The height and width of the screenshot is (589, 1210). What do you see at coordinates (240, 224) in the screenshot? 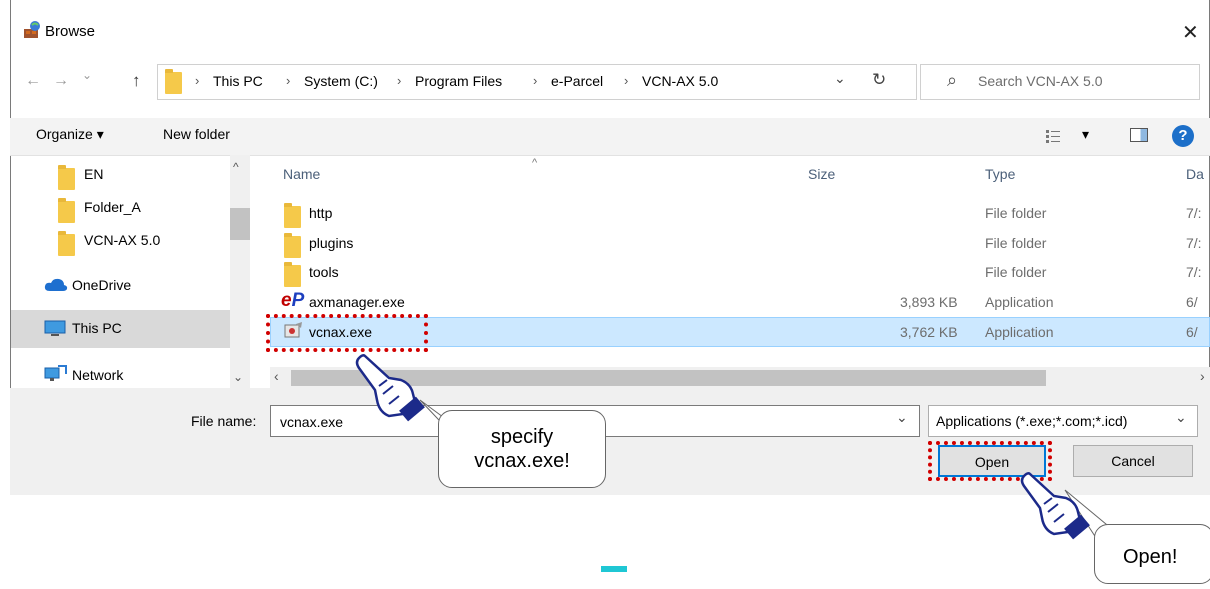
I see `sidebar-scroll-thumb` at bounding box center [240, 224].